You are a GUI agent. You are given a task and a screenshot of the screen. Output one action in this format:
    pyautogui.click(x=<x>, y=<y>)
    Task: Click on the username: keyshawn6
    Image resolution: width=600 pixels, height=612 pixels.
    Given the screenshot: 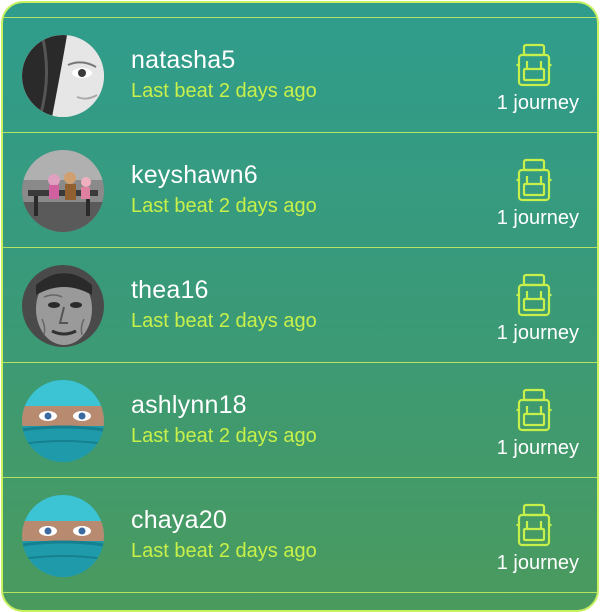 What is the action you would take?
    pyautogui.click(x=194, y=175)
    